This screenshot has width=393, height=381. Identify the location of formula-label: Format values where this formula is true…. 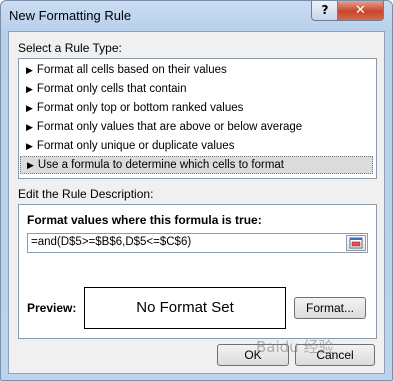
(144, 220).